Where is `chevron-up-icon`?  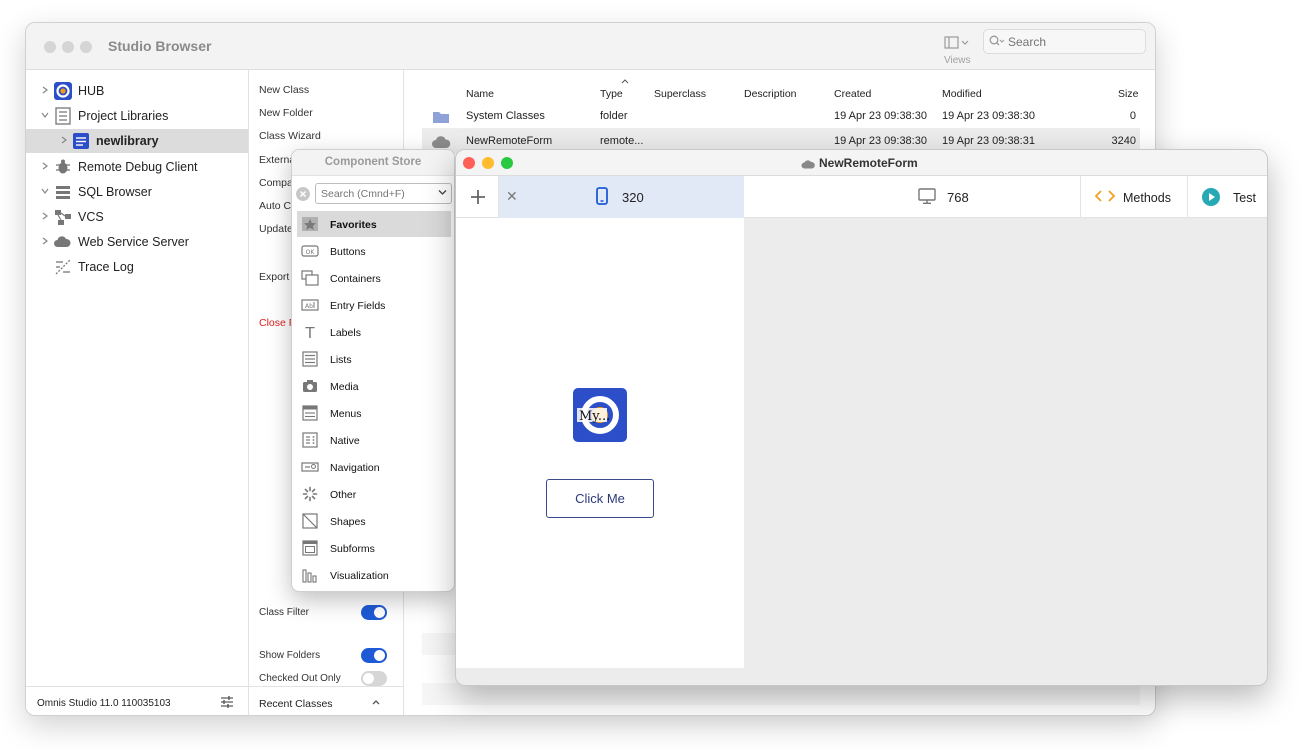 chevron-up-icon is located at coordinates (376, 702).